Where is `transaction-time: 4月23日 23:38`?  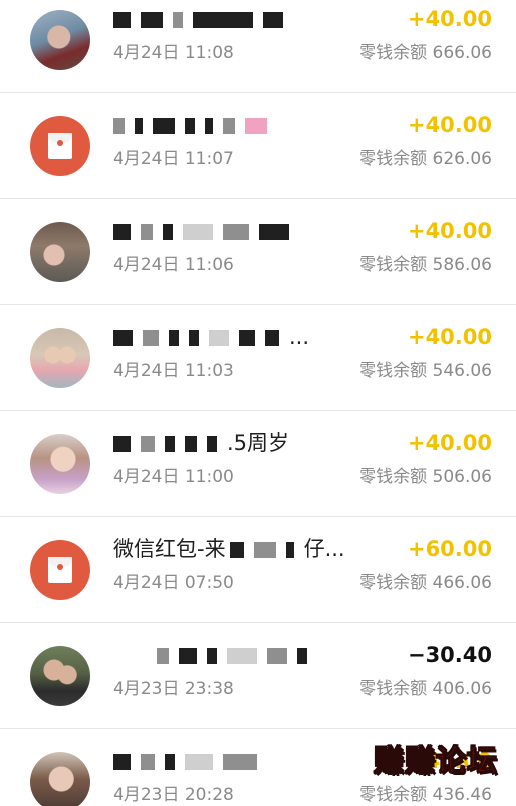 transaction-time: 4月23日 23:38 is located at coordinates (173, 689).